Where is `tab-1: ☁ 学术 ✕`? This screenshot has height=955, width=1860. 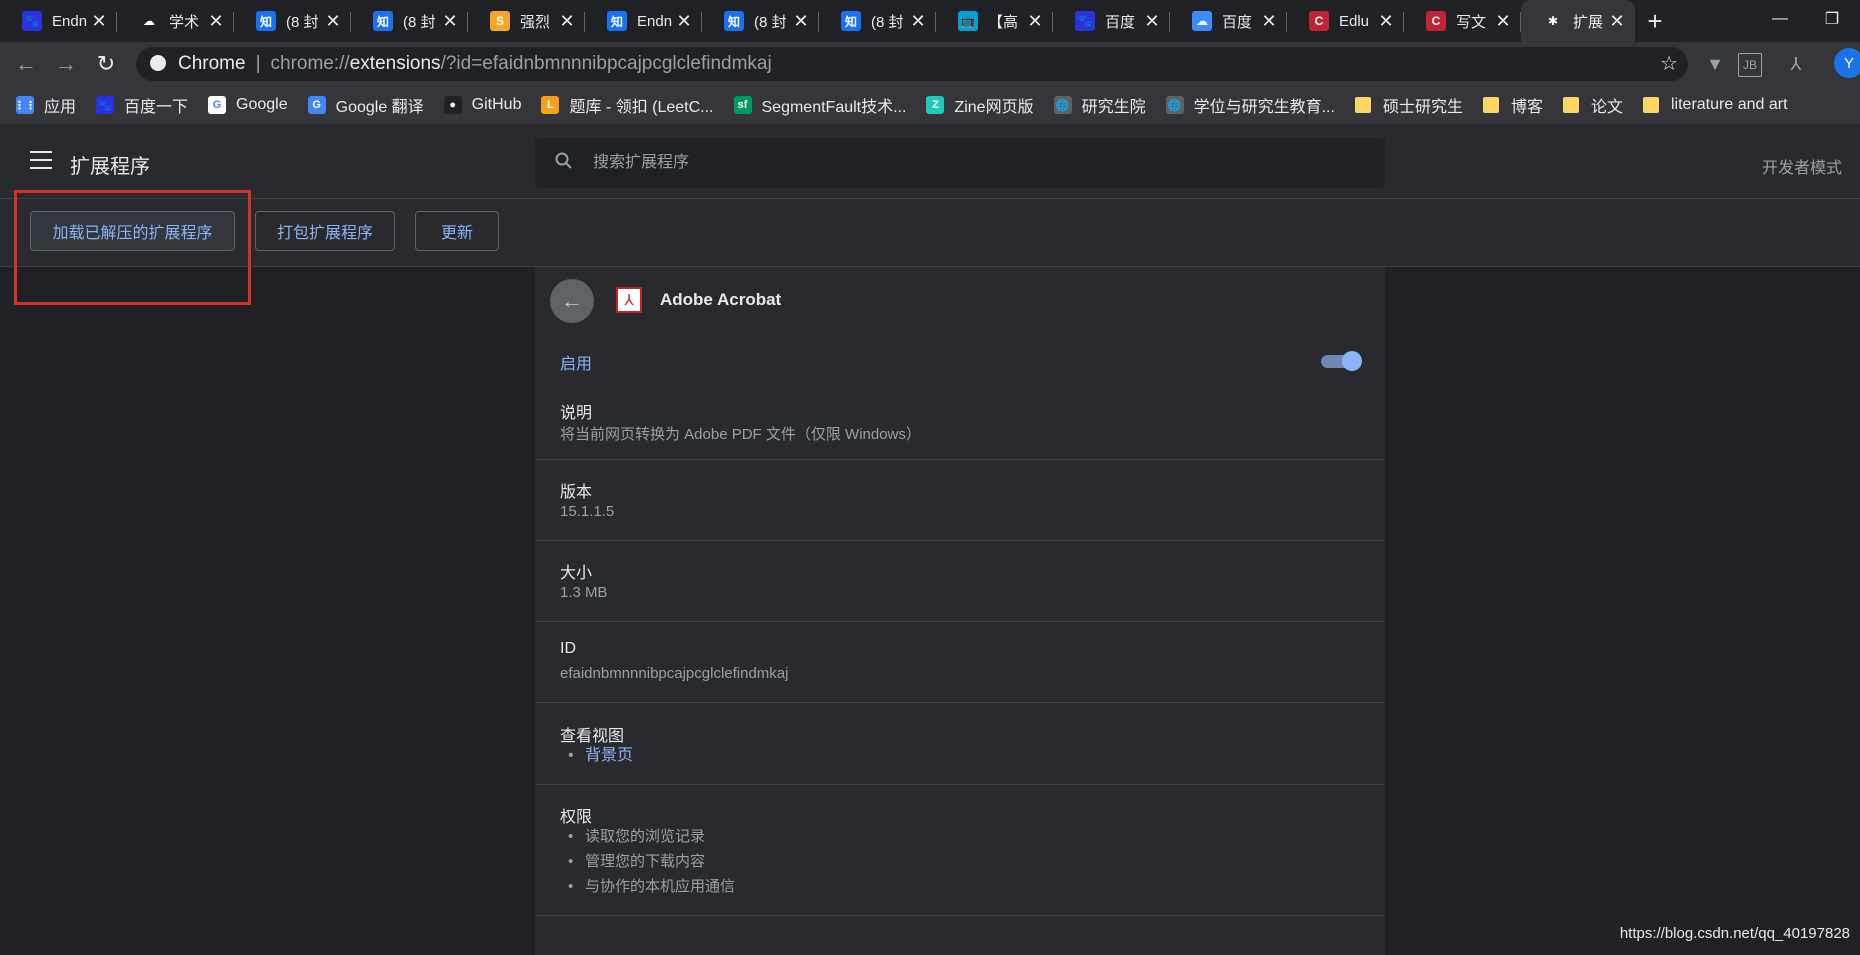
tab-1: ☁ 学术 ✕ is located at coordinates (175, 21).